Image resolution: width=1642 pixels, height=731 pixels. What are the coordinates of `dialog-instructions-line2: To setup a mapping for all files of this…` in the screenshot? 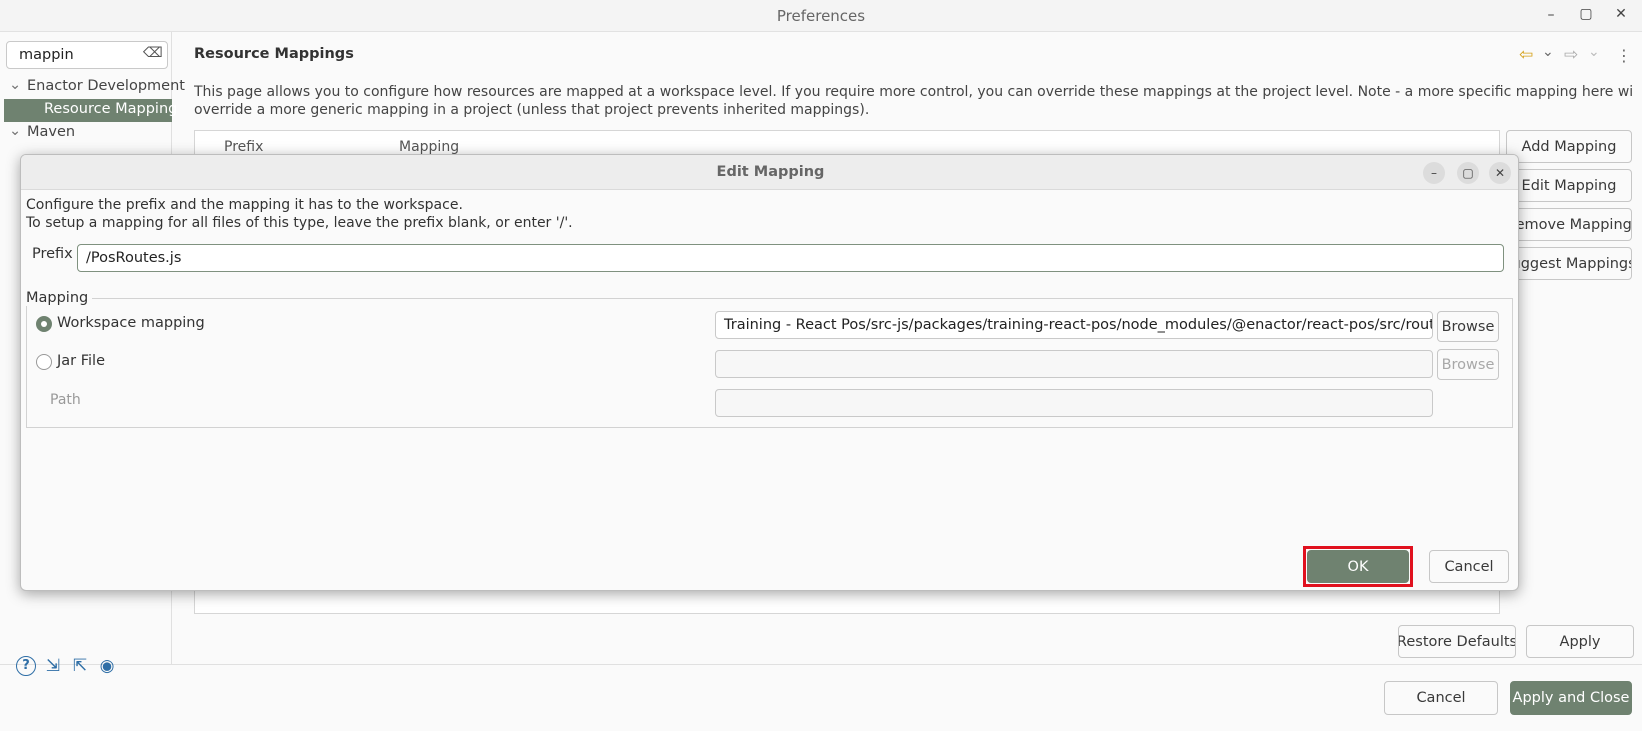 It's located at (299, 223).